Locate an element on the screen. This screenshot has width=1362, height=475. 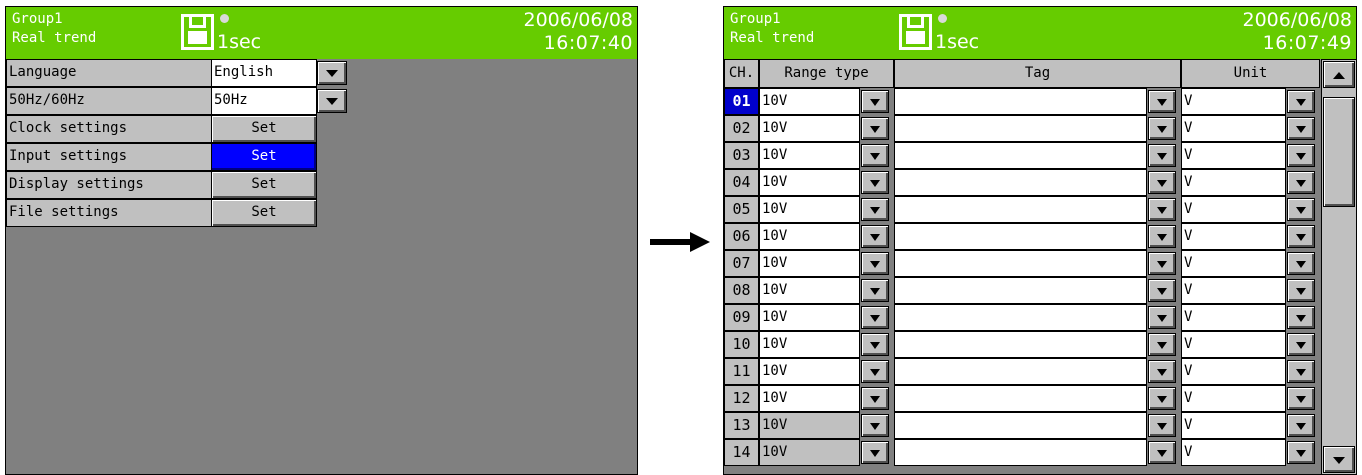
channel-number: 05 is located at coordinates (741, 209).